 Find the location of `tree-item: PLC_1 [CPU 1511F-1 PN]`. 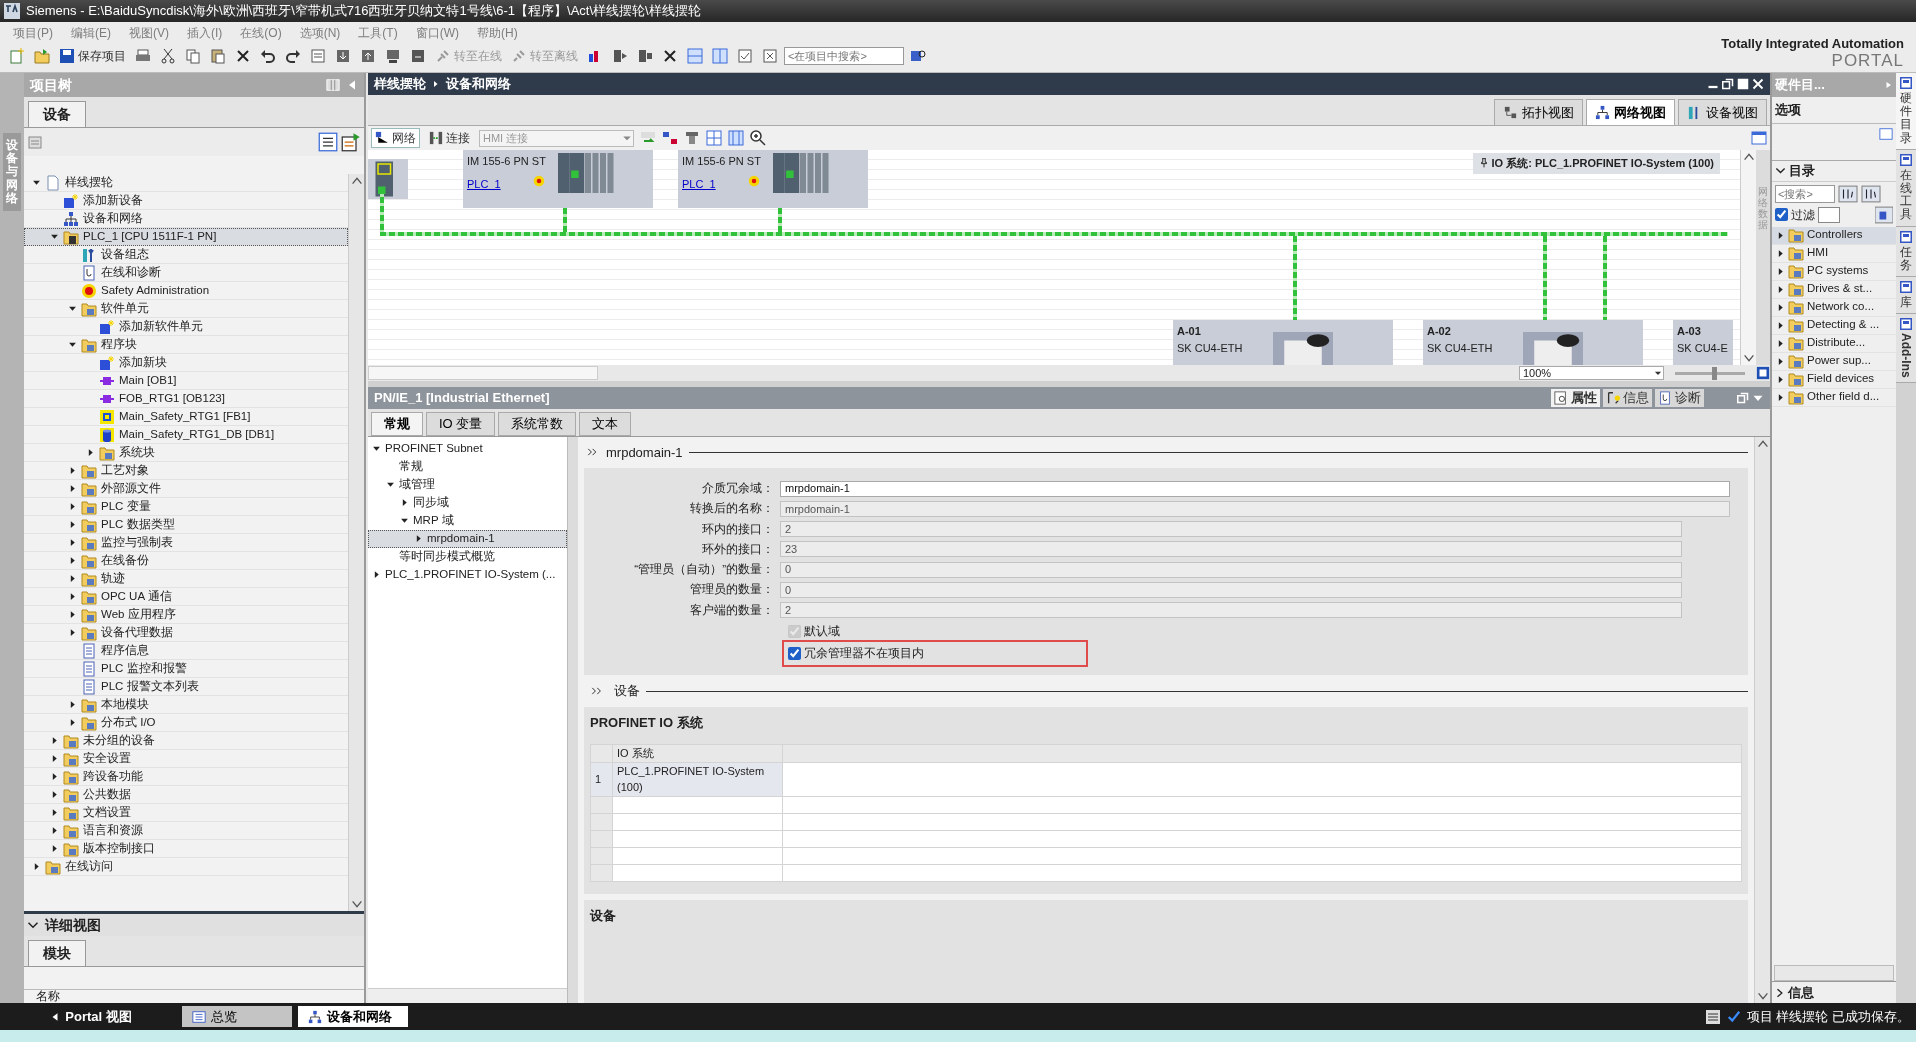

tree-item: PLC_1 [CPU 1511F-1 PN] is located at coordinates (186, 237).